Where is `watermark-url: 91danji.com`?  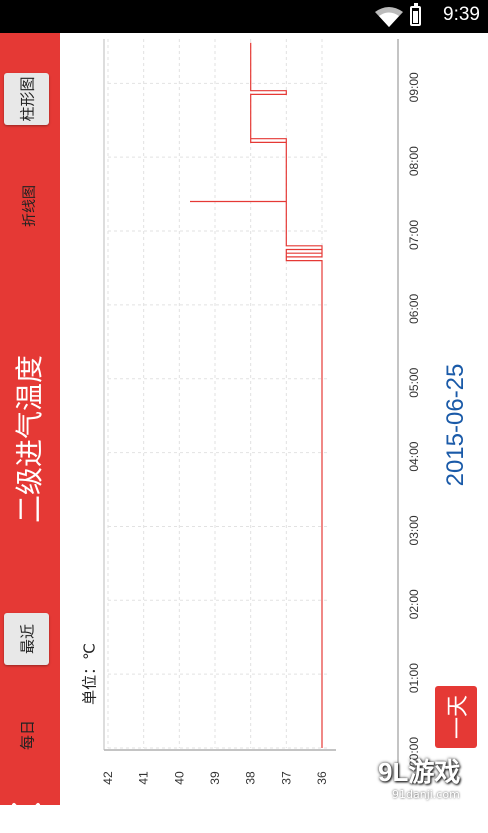
watermark-url: 91danji.com is located at coordinates (426, 794).